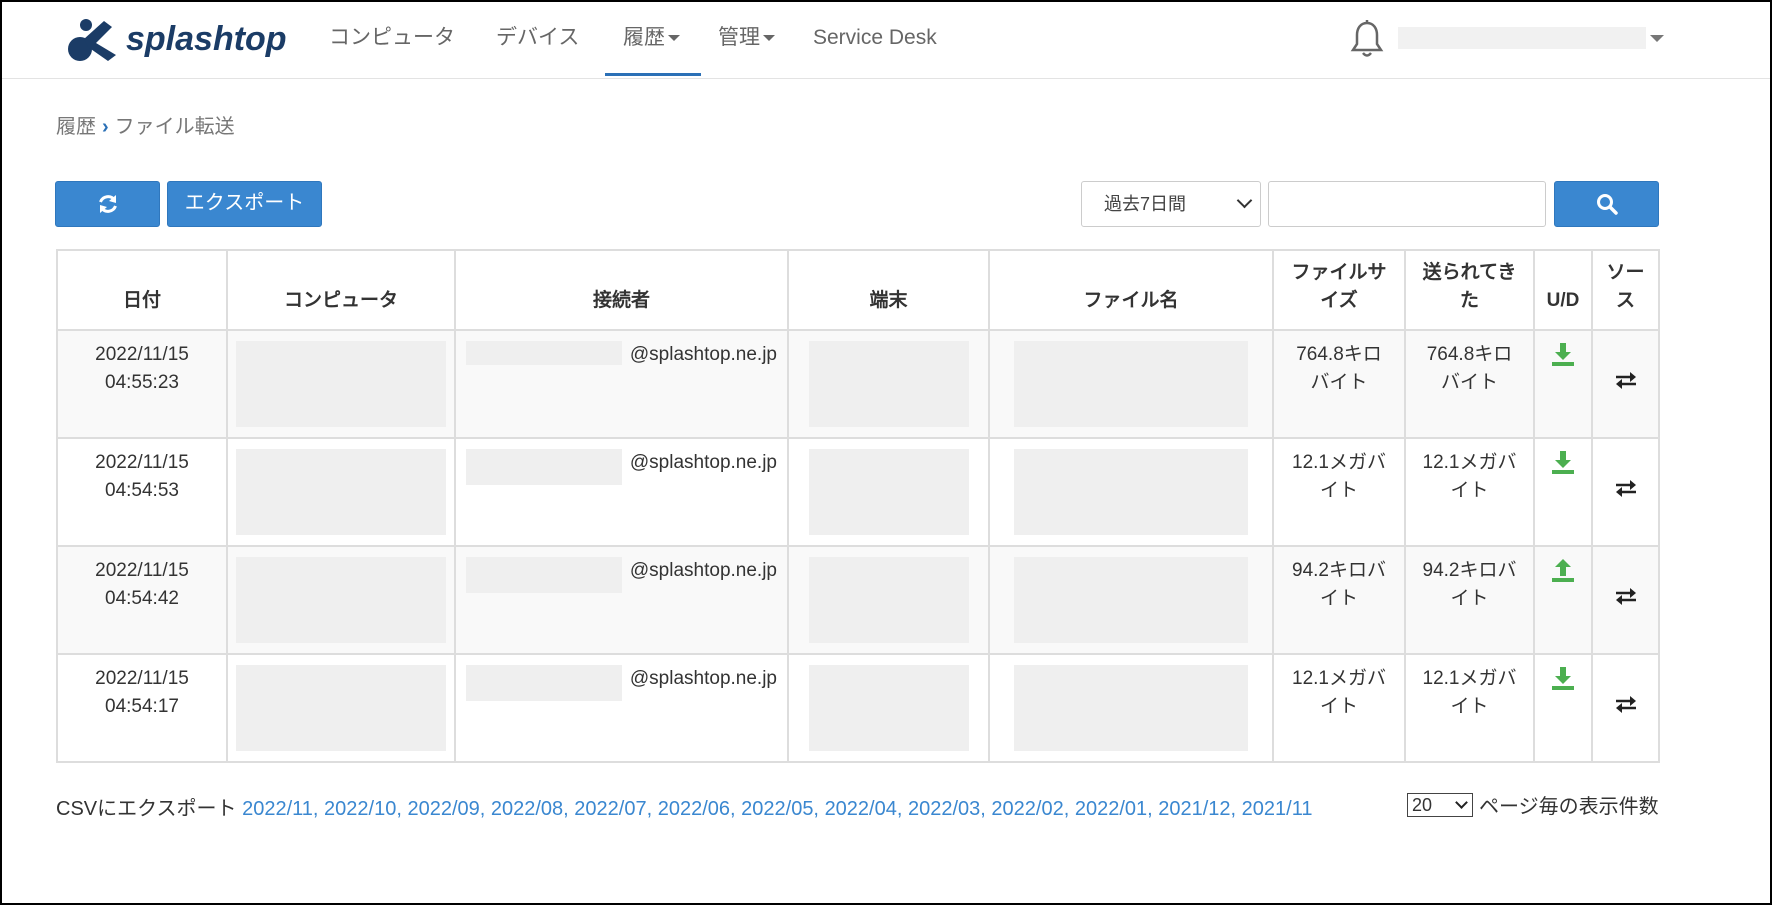 This screenshot has width=1772, height=905. Describe the element at coordinates (1277, 809) in the screenshot. I see `csv-month-link: 2021/11` at that location.